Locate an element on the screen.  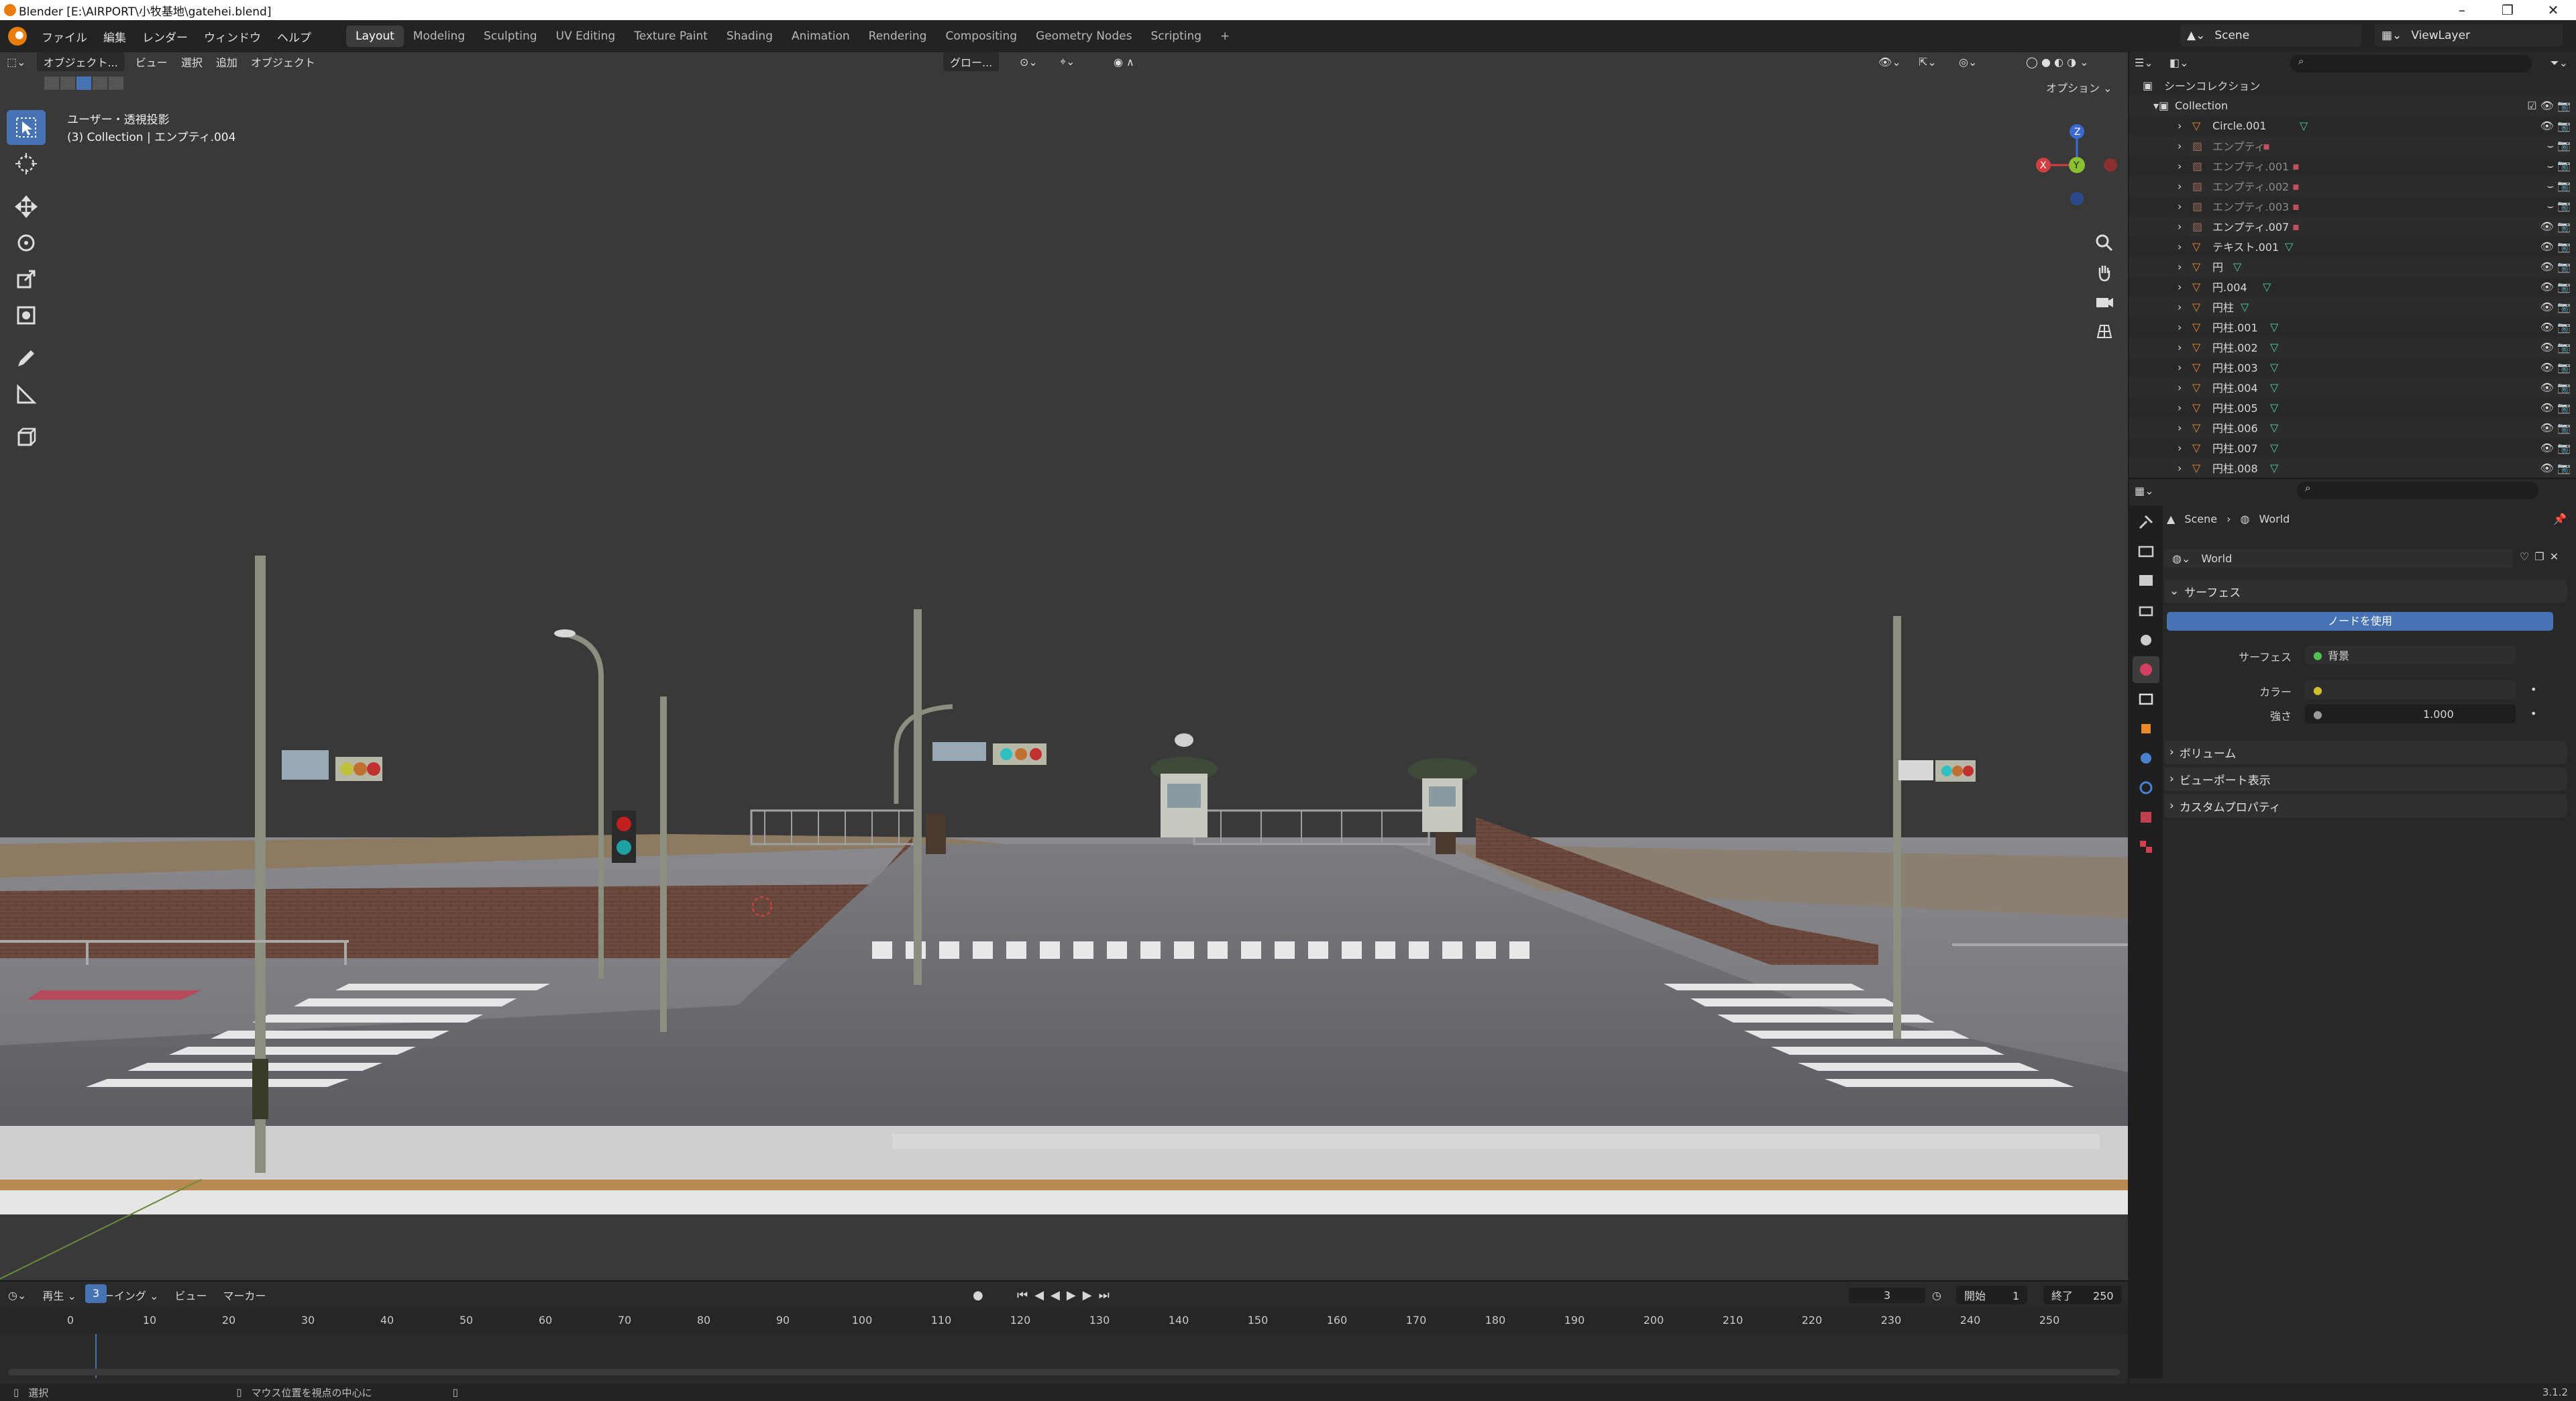
maximize-button: ❐ is located at coordinates (2507, 10).